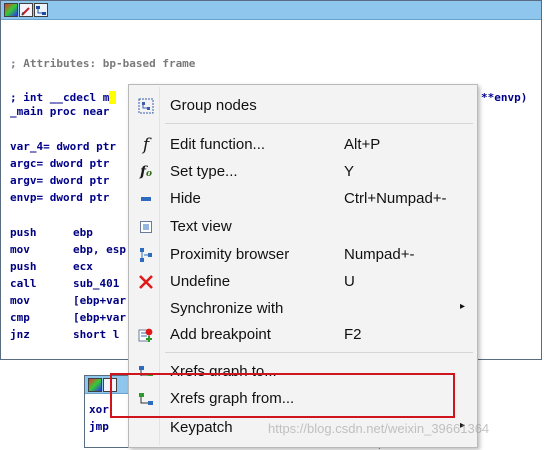 Image resolution: width=546 pixels, height=450 pixels. I want to click on node-title-bar, so click(271, 10).